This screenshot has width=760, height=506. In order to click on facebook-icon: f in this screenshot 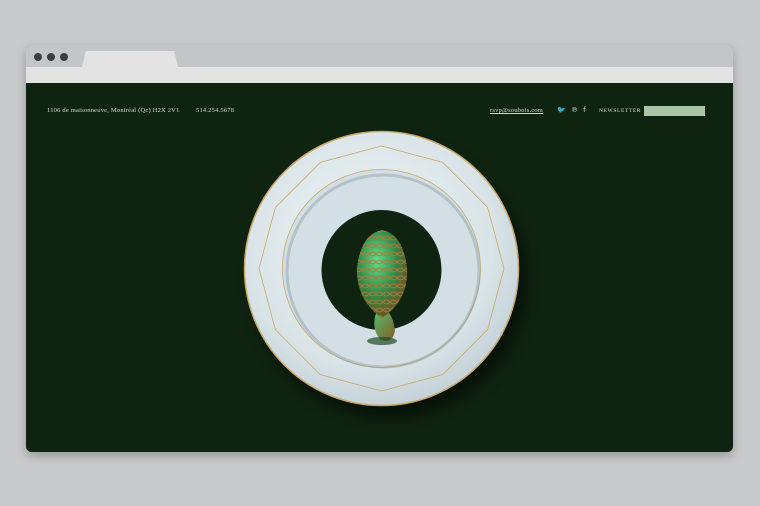, I will do `click(584, 110)`.